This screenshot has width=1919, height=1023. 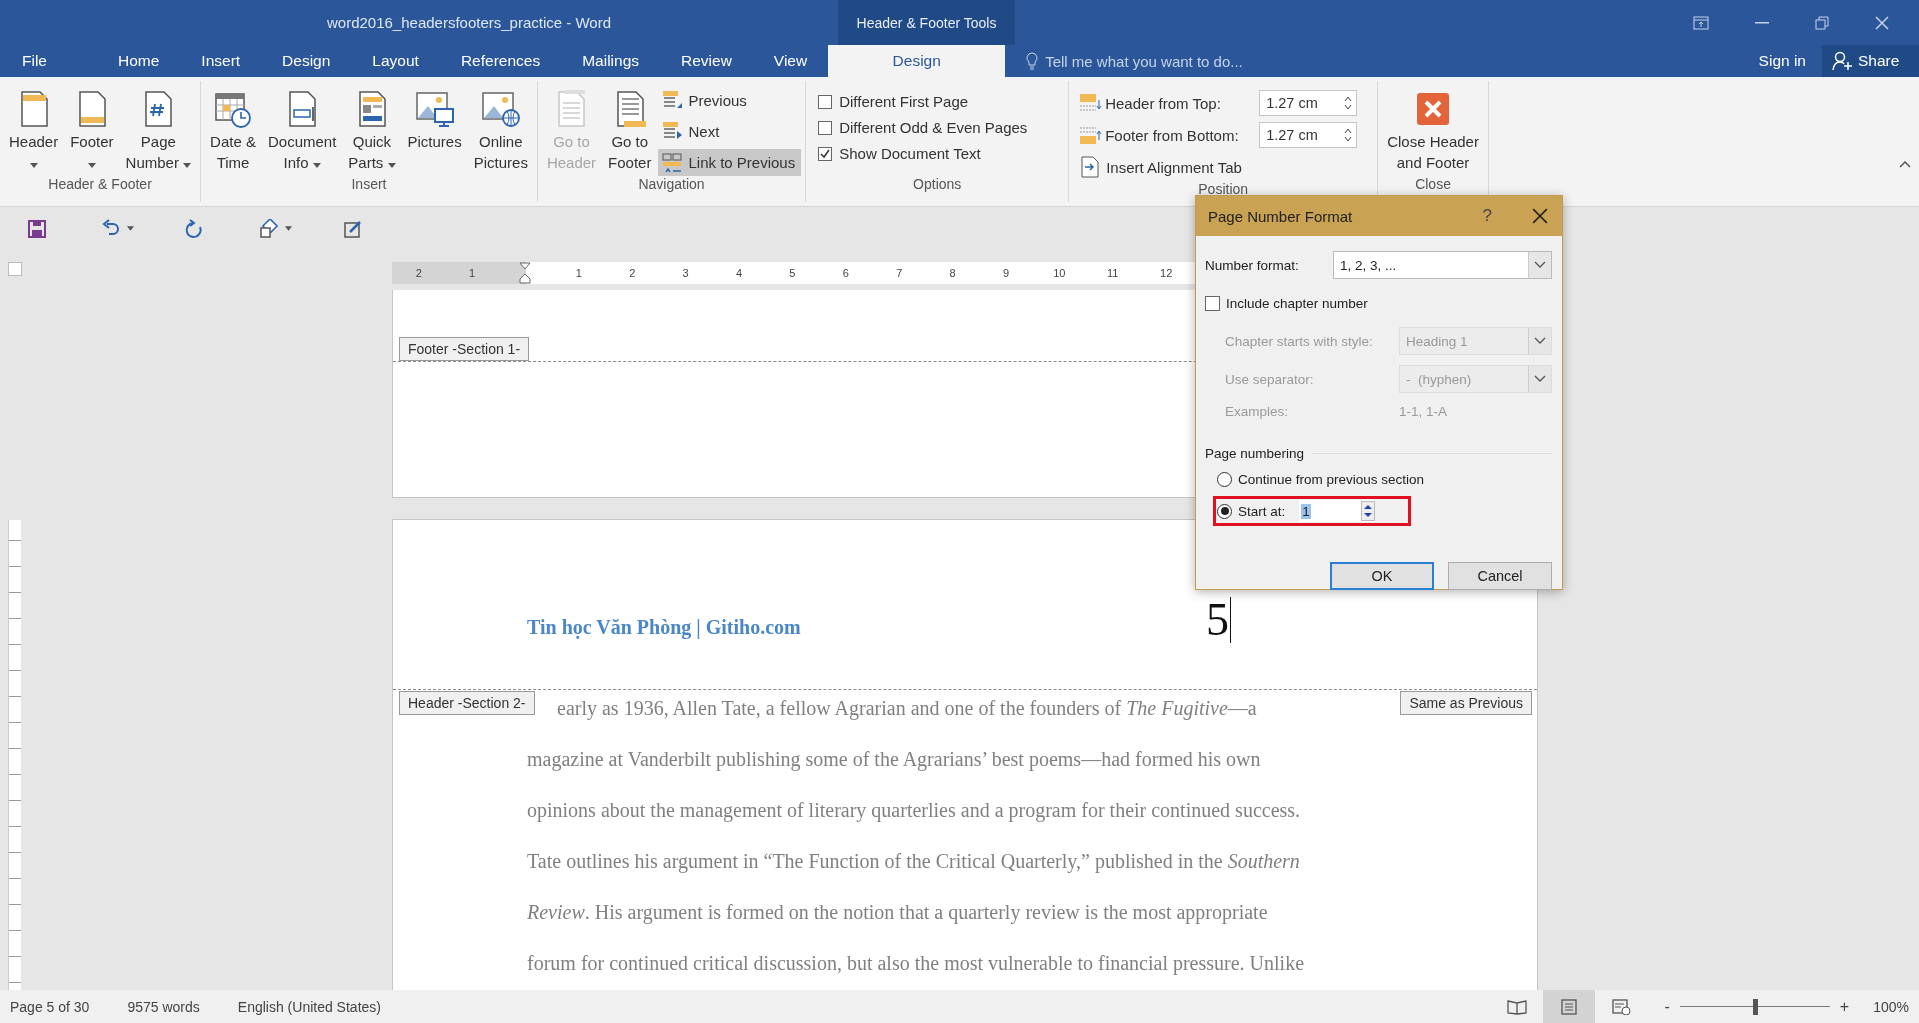 What do you see at coordinates (472, 273) in the screenshot?
I see `ruler-number: 1` at bounding box center [472, 273].